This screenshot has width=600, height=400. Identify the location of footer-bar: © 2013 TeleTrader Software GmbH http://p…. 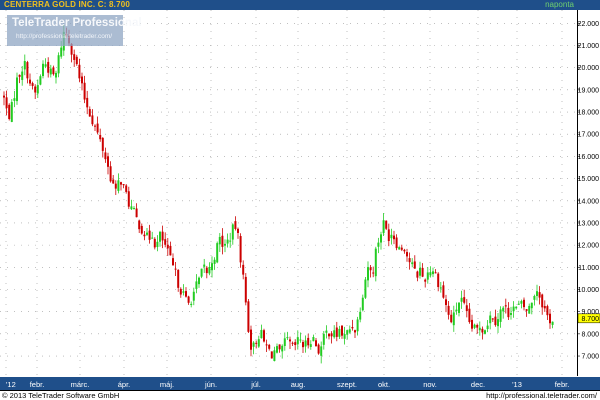
(300, 395).